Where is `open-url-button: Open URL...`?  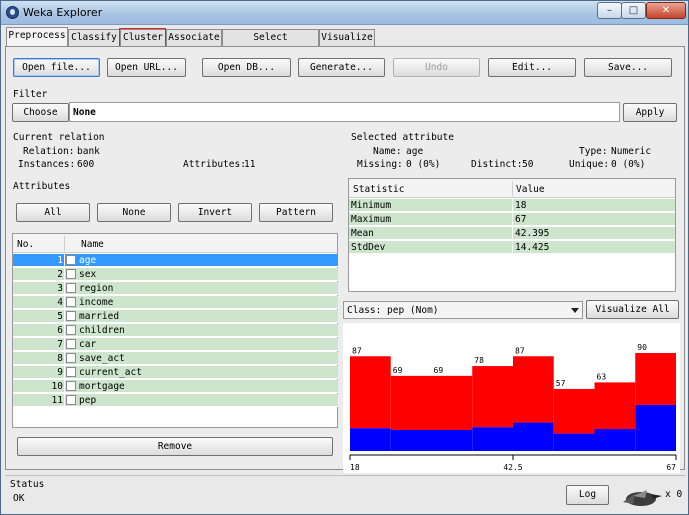
open-url-button: Open URL... is located at coordinates (146, 67).